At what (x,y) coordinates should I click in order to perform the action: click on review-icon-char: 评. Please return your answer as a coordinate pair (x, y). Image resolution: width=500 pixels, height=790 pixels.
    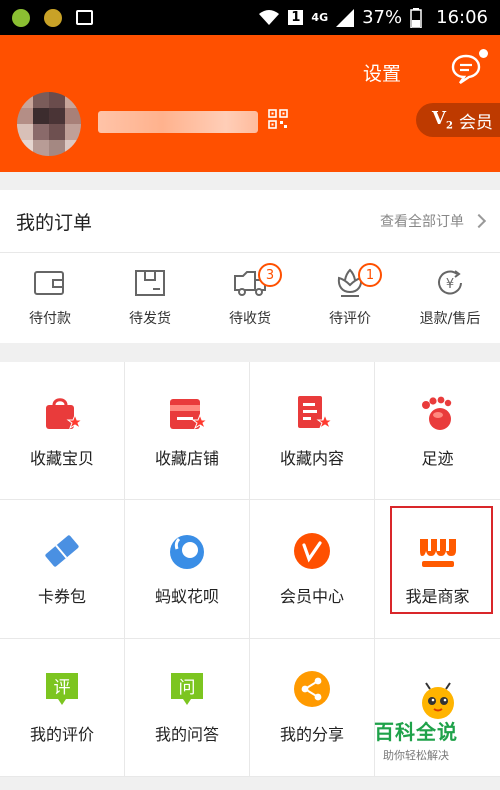
    Looking at the image, I should click on (62, 688).